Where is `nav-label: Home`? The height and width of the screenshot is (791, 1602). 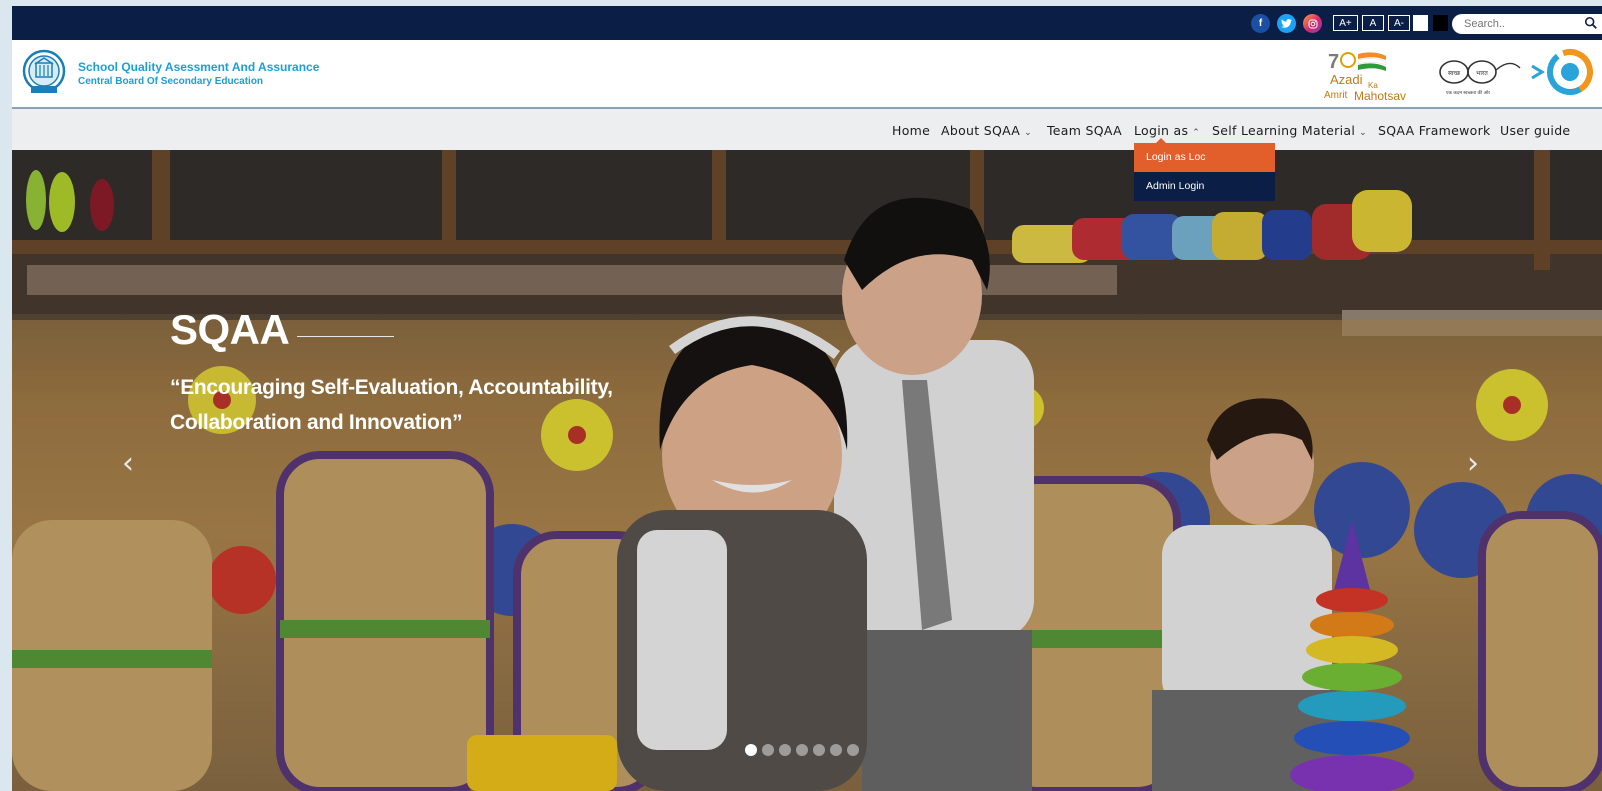
nav-label: Home is located at coordinates (911, 130).